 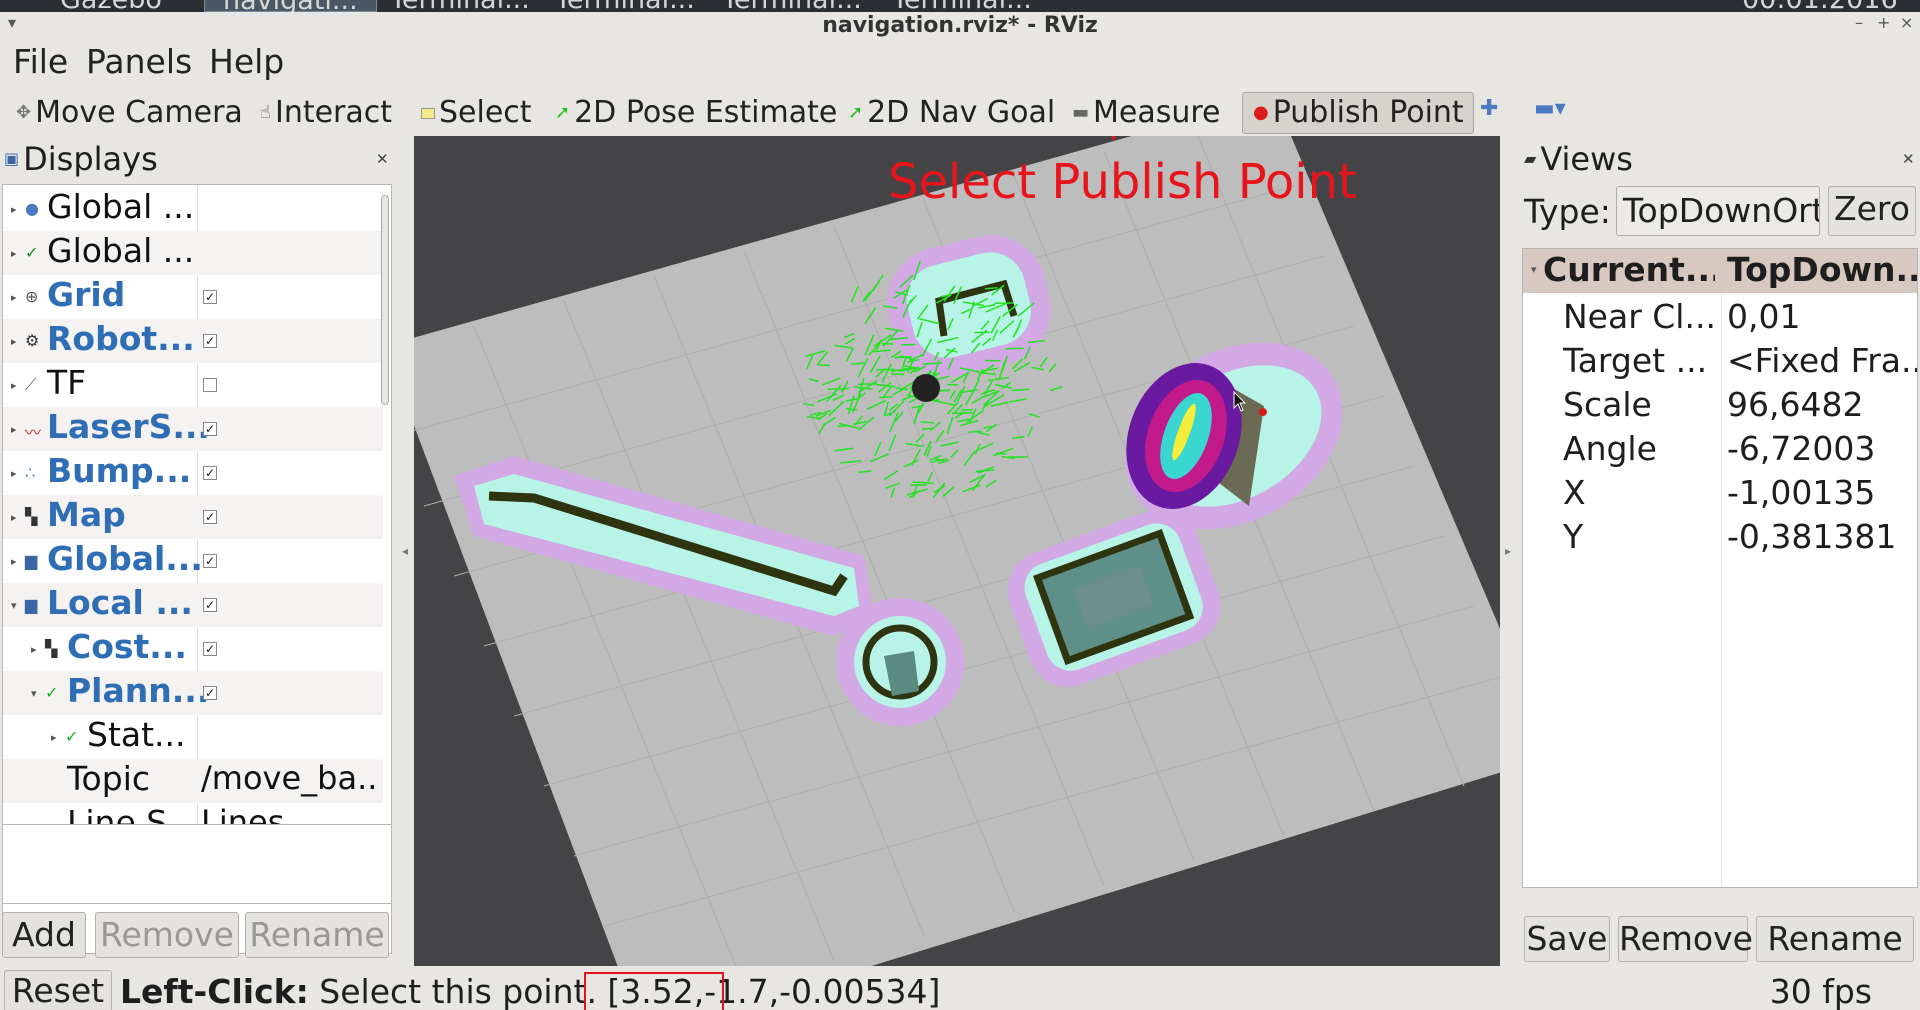 I want to click on menu-help: Help, so click(x=246, y=62).